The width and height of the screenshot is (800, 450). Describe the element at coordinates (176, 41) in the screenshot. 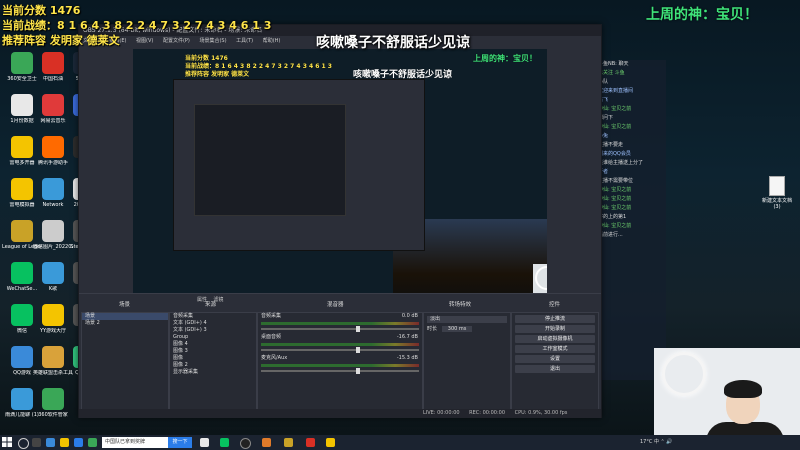

I see `menu-profile: 配置文件(P)` at that location.